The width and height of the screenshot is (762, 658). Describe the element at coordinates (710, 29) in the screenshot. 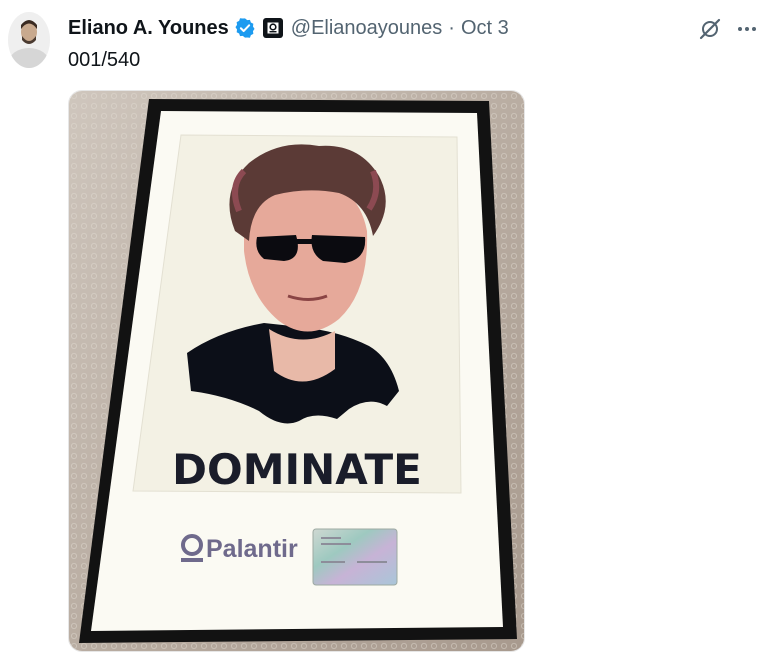

I see `grok-icon` at that location.